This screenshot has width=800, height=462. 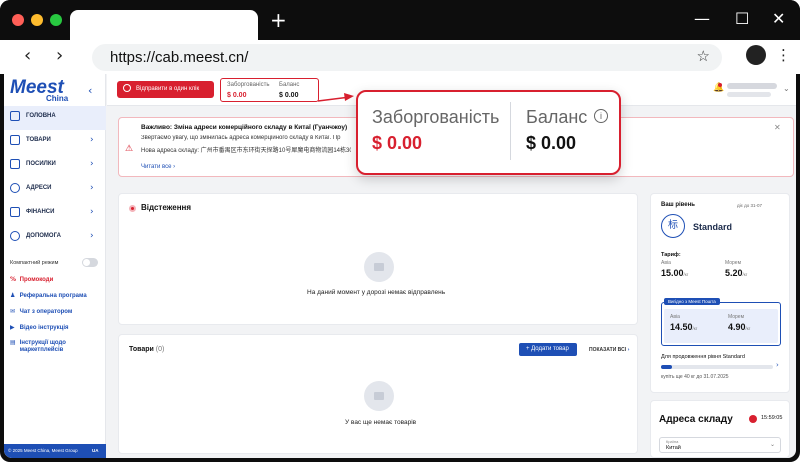 I want to click on link-label: Промокоди, so click(x=36, y=280).